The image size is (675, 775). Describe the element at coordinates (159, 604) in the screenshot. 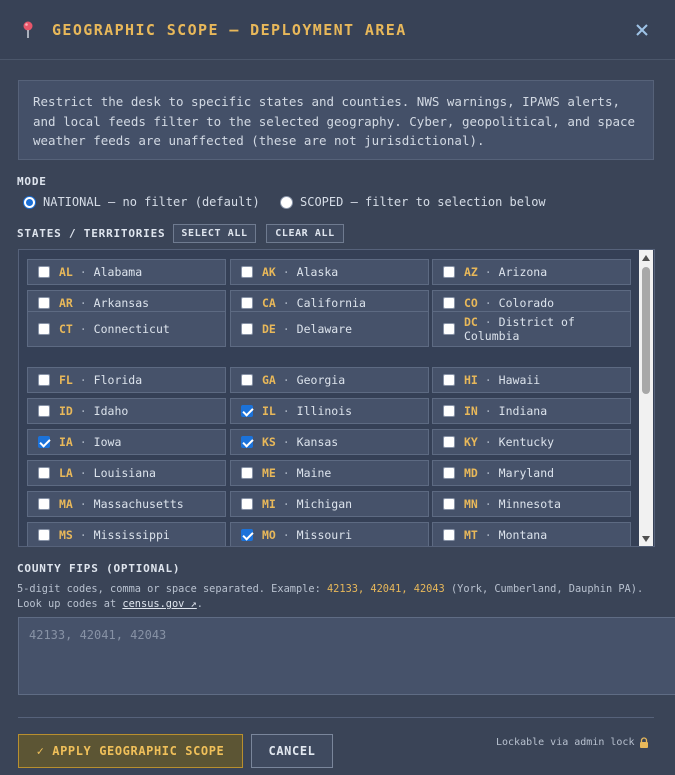

I see `census-link: census.gov ↗` at that location.